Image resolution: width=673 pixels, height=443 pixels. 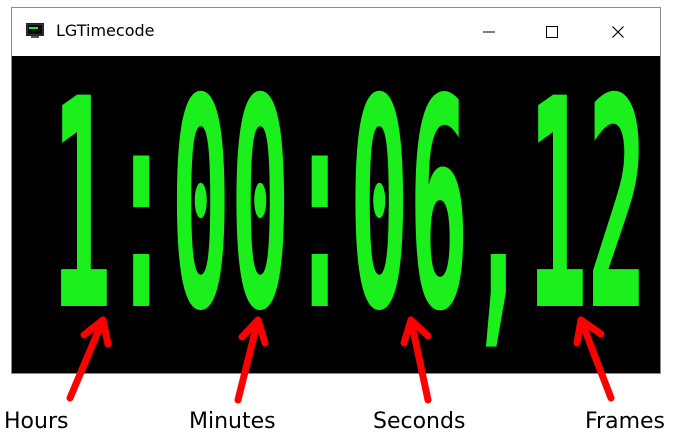 What do you see at coordinates (419, 421) in the screenshot?
I see `seconds-label: Seconds` at bounding box center [419, 421].